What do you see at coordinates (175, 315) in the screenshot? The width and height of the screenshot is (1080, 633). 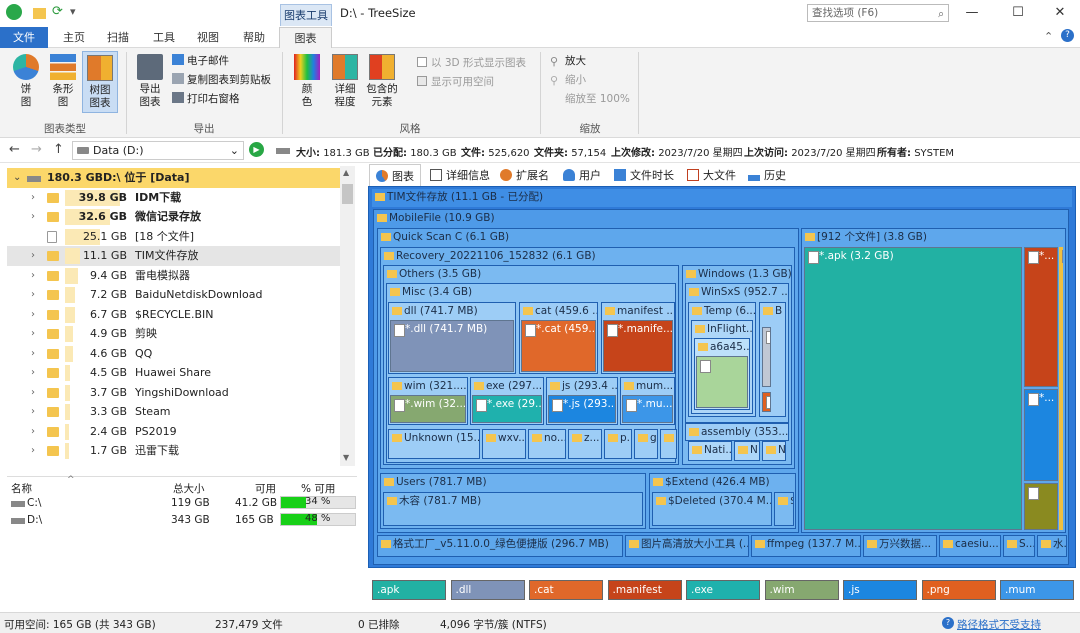 I see `tree-row: › 6.7 GB $RECYCLE.BIN` at bounding box center [175, 315].